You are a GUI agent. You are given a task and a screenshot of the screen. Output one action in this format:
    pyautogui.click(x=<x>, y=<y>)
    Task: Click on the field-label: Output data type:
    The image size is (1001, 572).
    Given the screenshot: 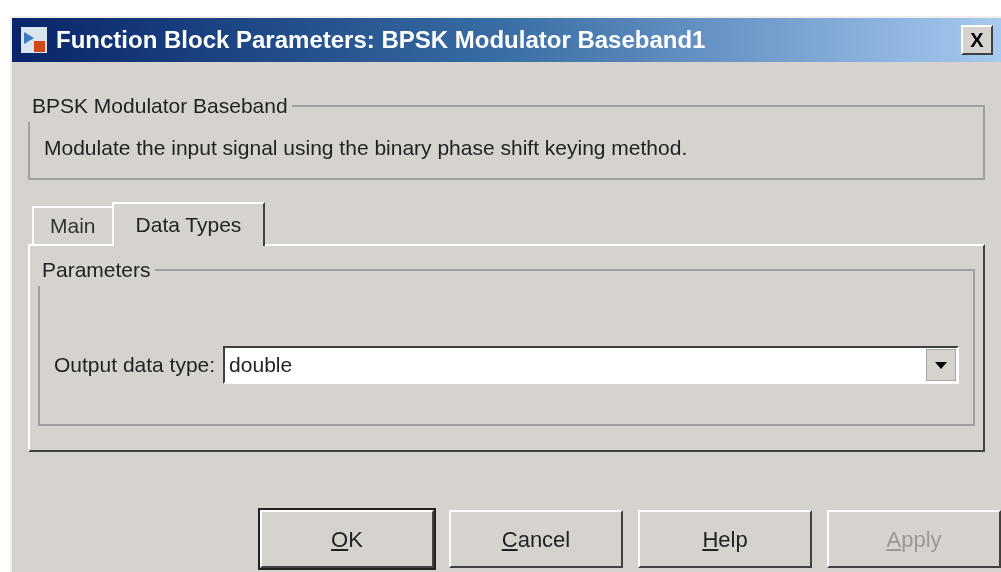 What is the action you would take?
    pyautogui.click(x=135, y=364)
    